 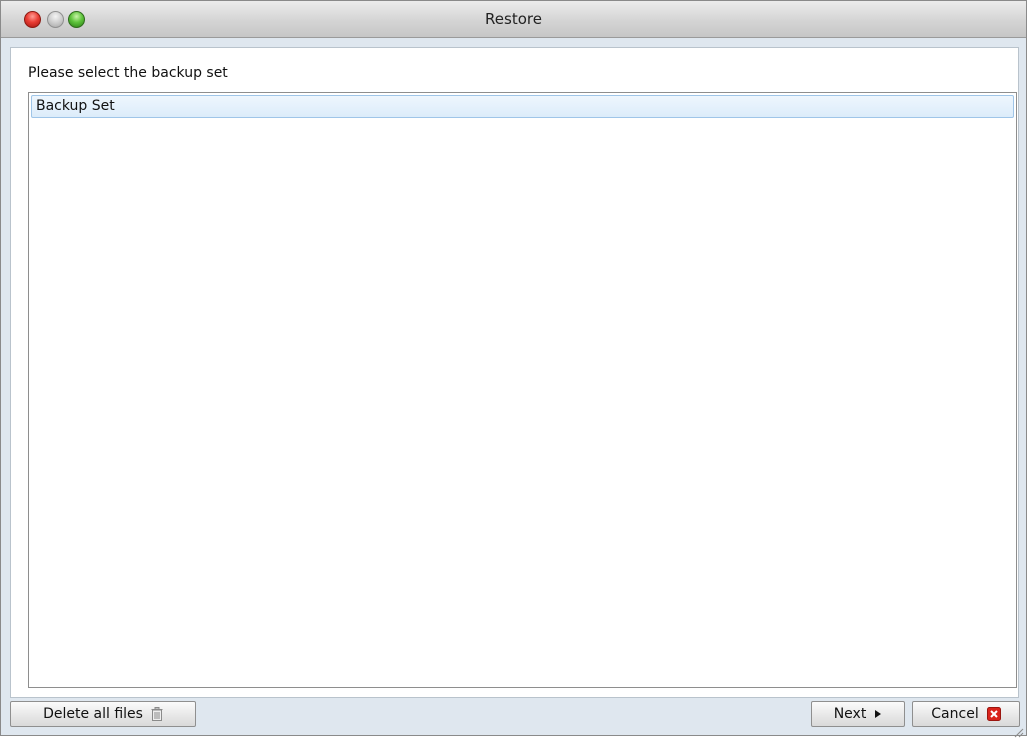 I want to click on delete-all-files-button: Delete all files, so click(x=103, y=714).